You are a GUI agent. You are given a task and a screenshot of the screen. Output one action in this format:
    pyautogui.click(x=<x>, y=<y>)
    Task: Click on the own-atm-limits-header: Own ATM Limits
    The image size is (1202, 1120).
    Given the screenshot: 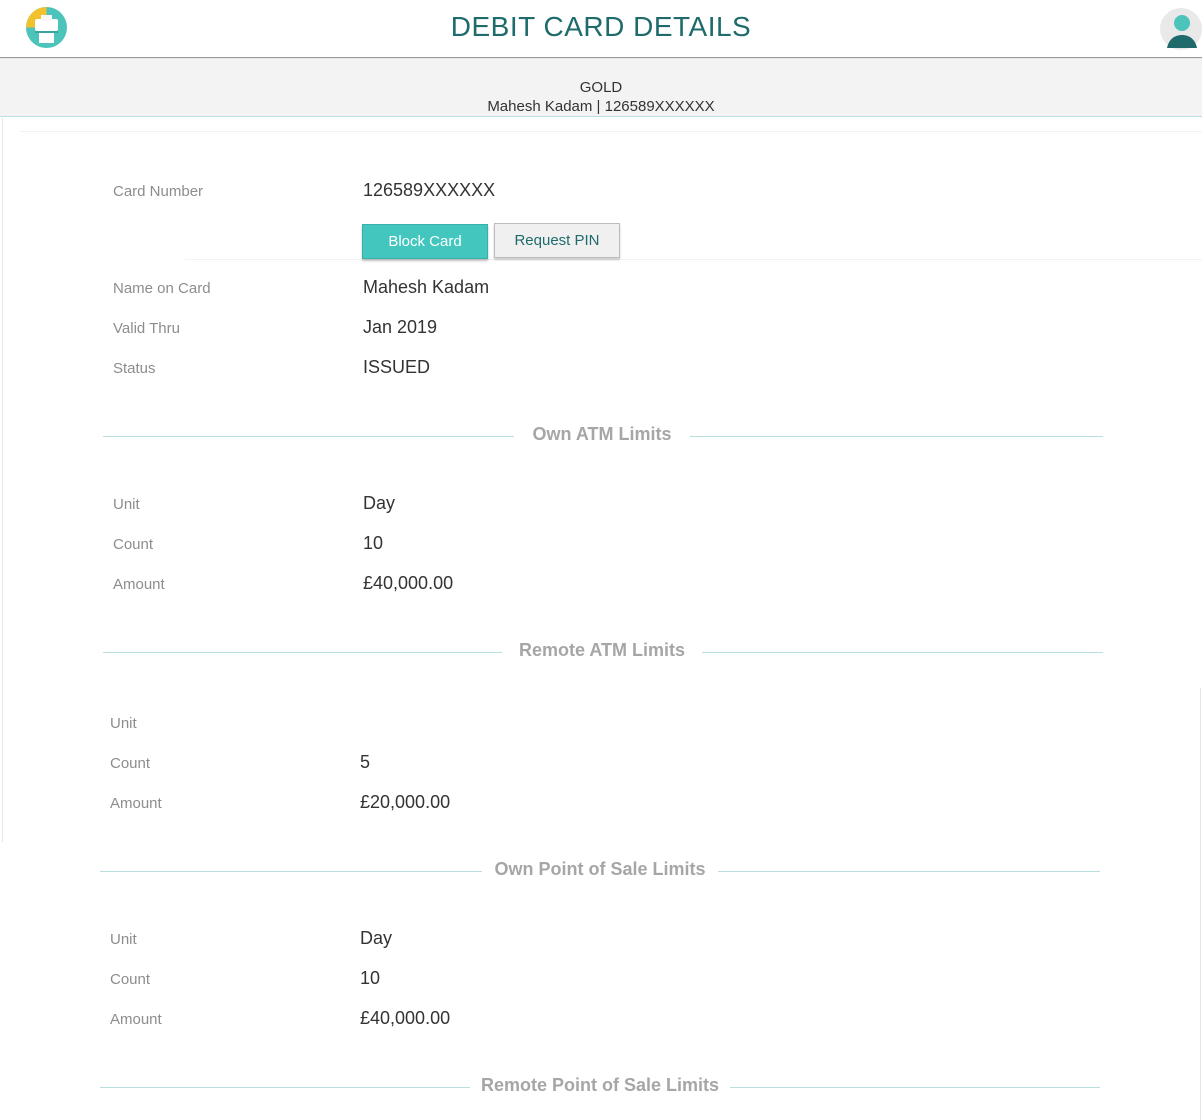 What is the action you would take?
    pyautogui.click(x=603, y=436)
    